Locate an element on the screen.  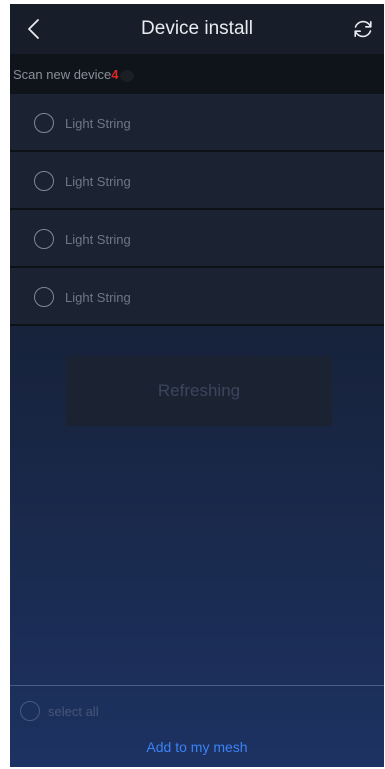
scanning-indicator-icon is located at coordinates (126, 75).